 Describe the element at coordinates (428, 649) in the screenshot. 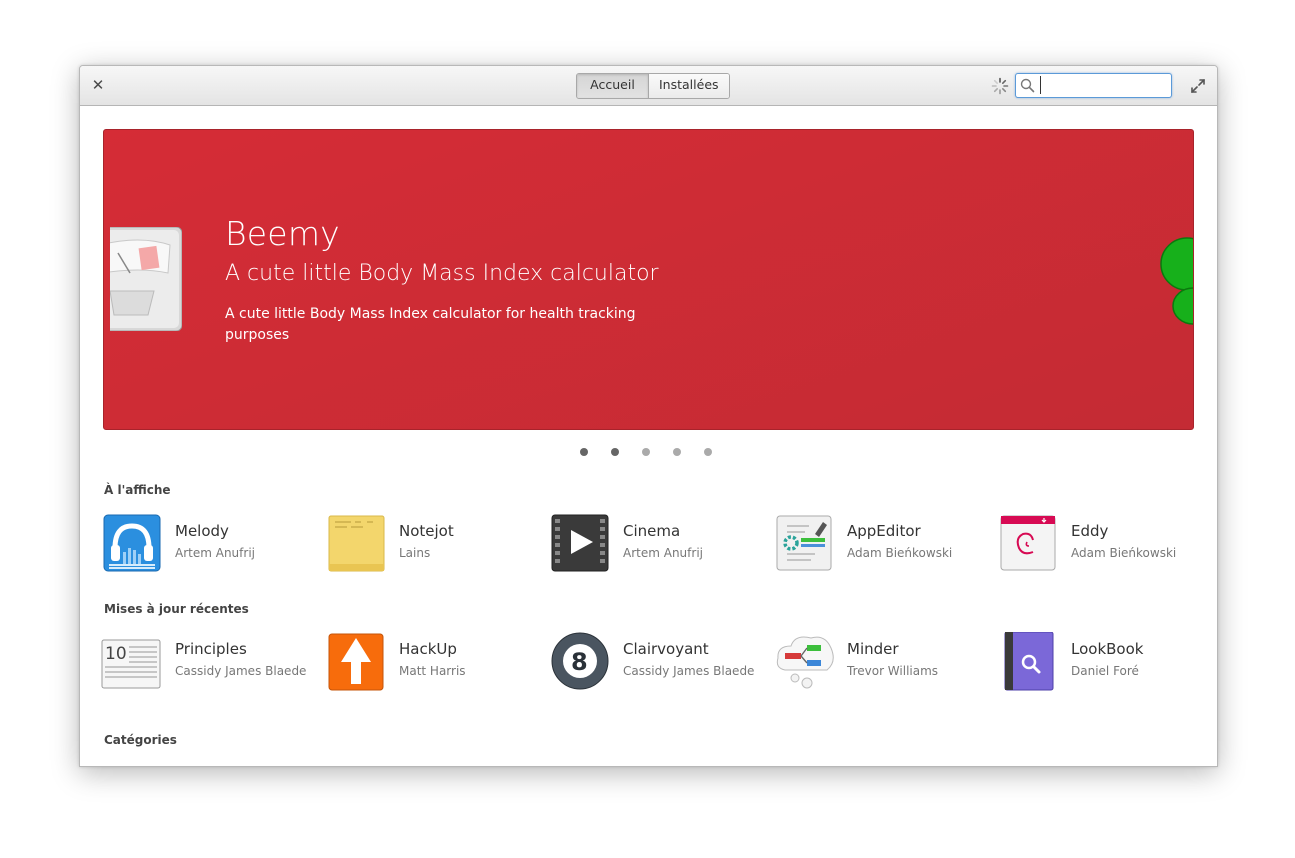

I see `app-name: HackUp` at that location.